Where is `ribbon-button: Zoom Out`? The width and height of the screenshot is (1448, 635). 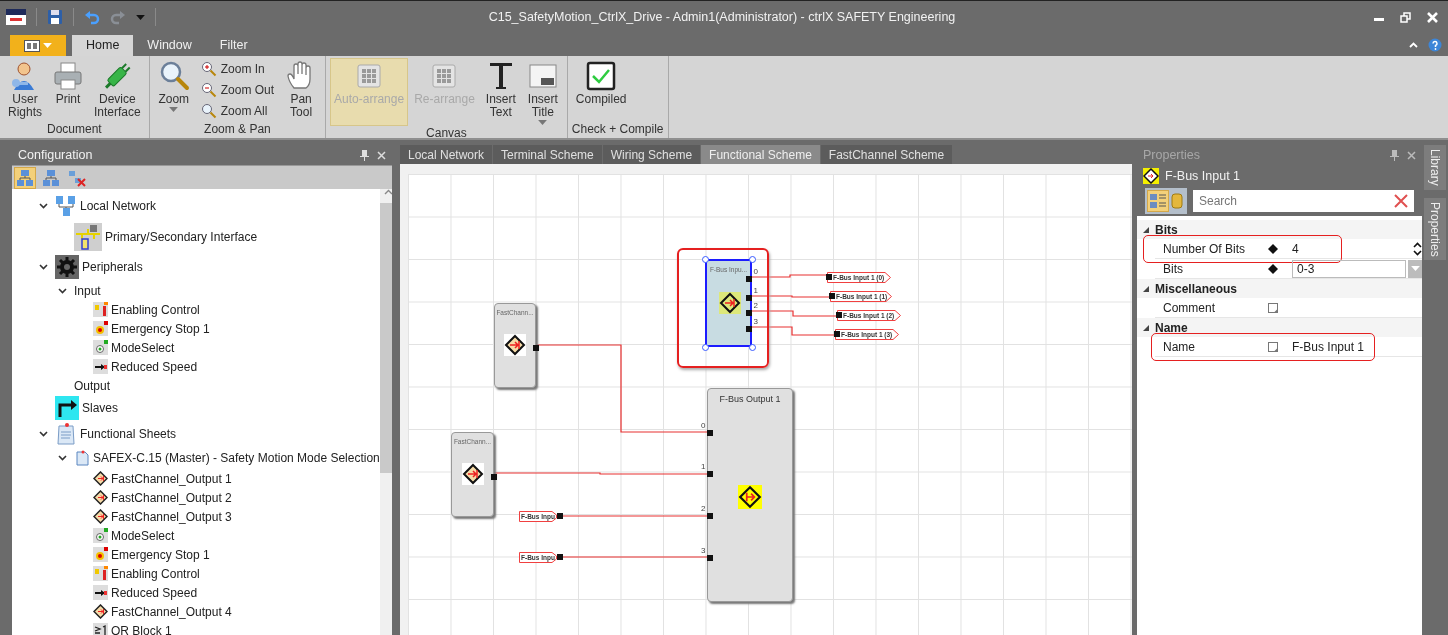 ribbon-button: Zoom Out is located at coordinates (237, 90).